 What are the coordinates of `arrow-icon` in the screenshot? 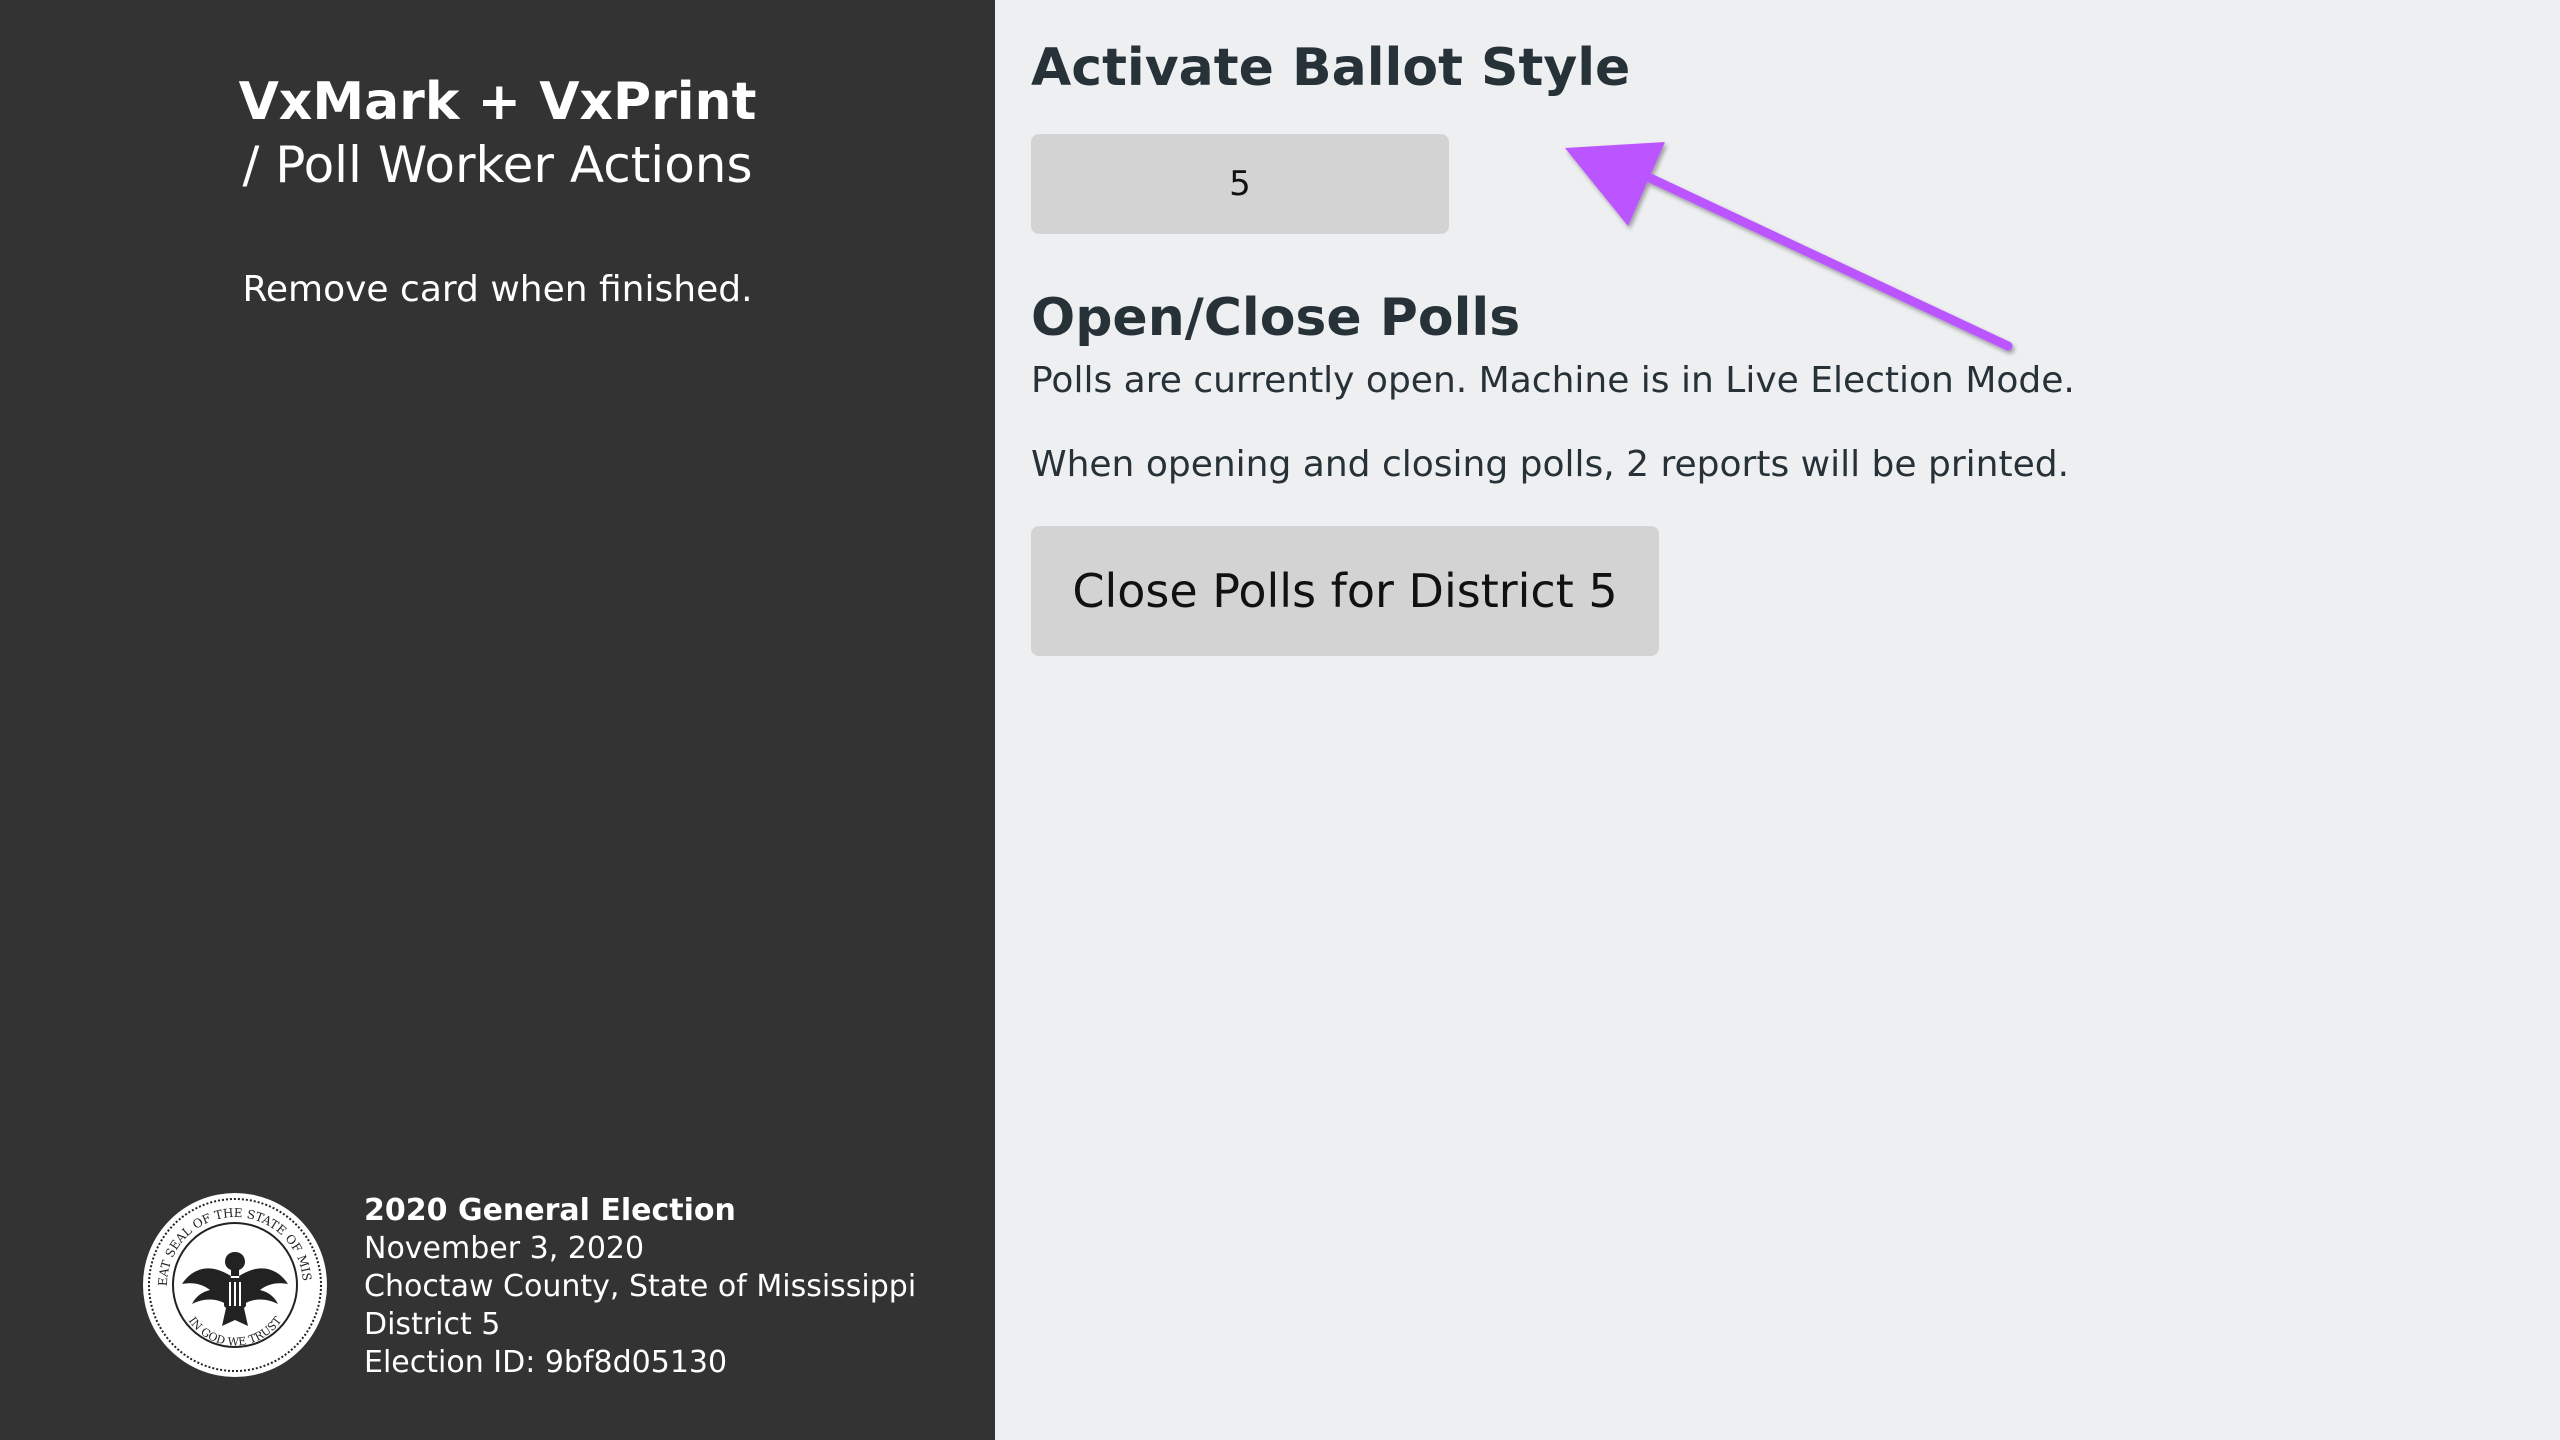 It's located at (1789, 246).